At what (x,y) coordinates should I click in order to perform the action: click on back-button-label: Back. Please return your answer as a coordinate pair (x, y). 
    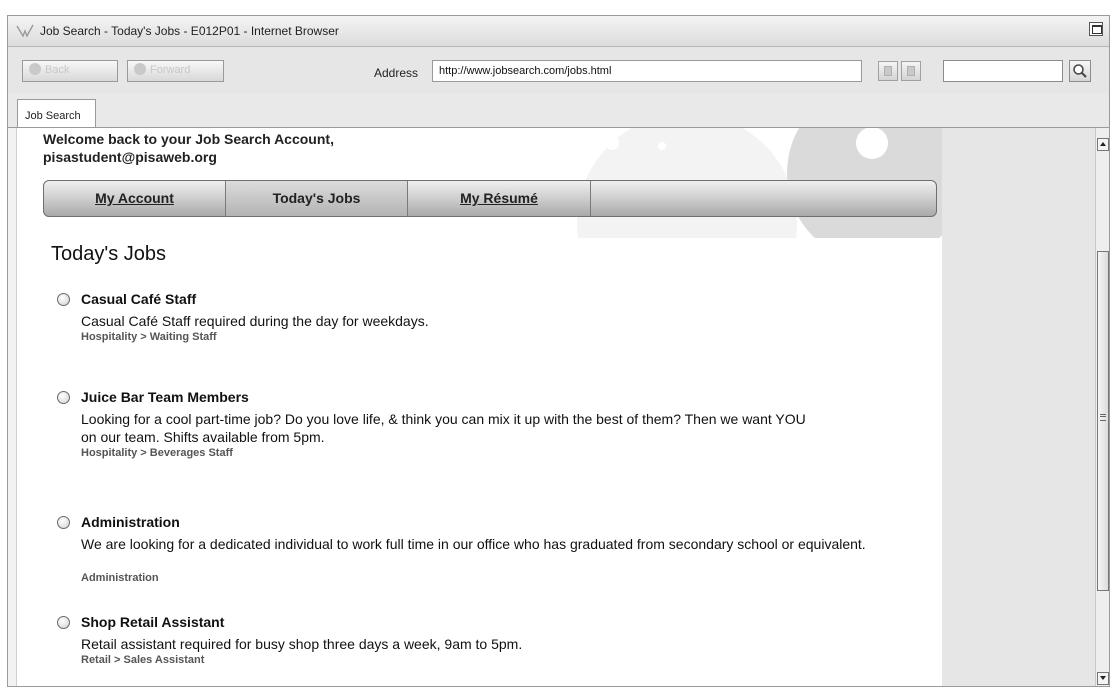
    Looking at the image, I should click on (57, 70).